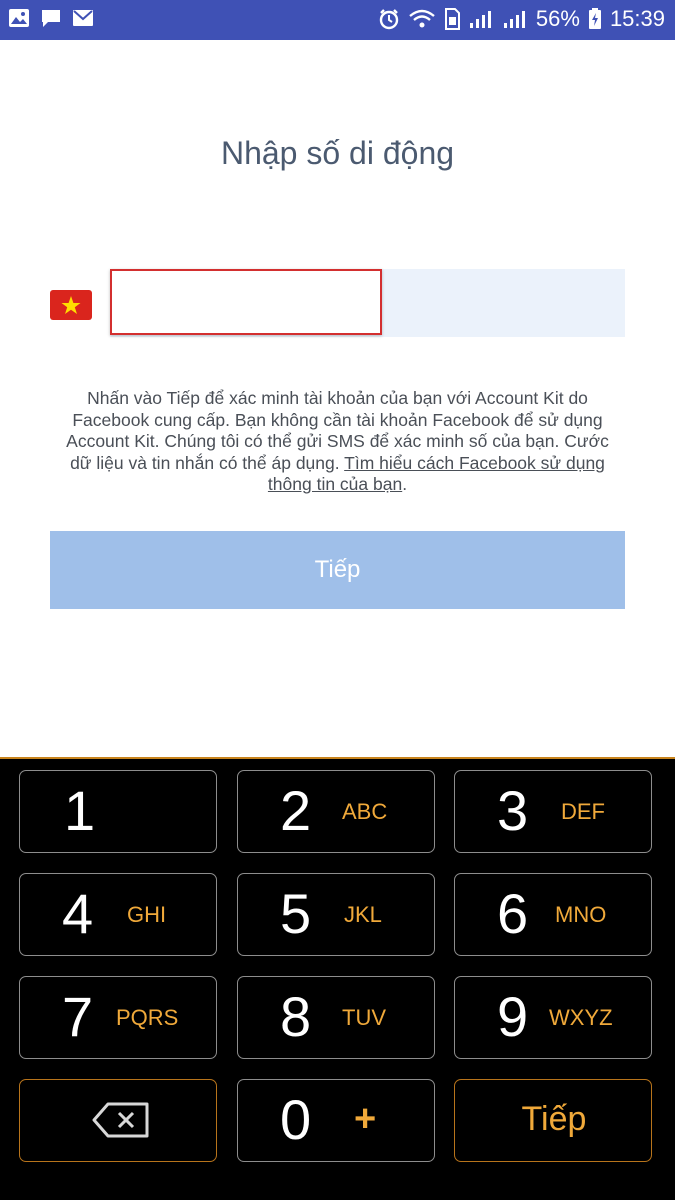  What do you see at coordinates (422, 19) in the screenshot?
I see `wifi-icon` at bounding box center [422, 19].